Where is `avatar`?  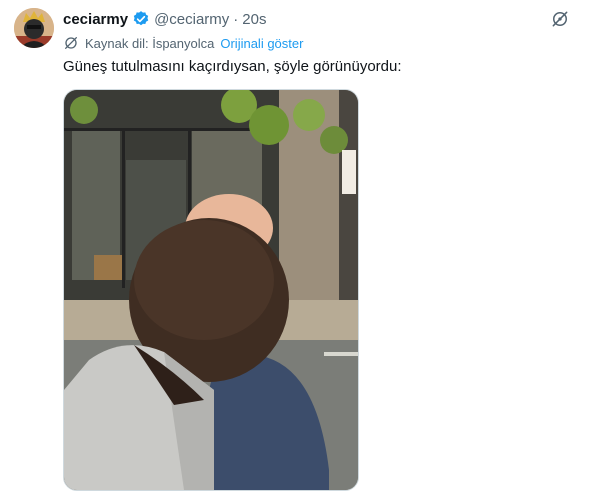 avatar is located at coordinates (34, 28).